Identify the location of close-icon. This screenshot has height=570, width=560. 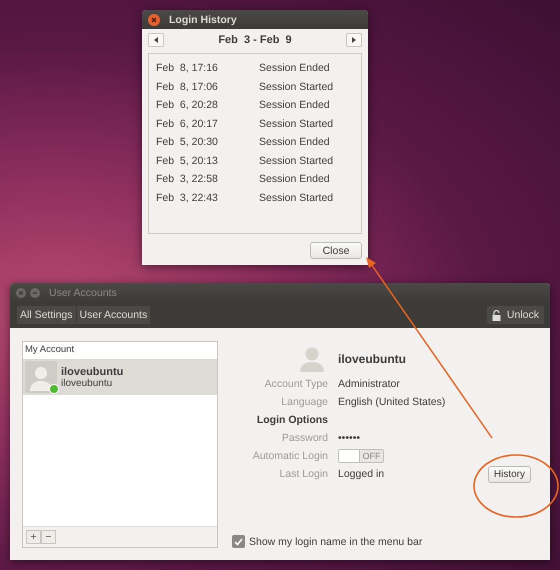
(154, 20).